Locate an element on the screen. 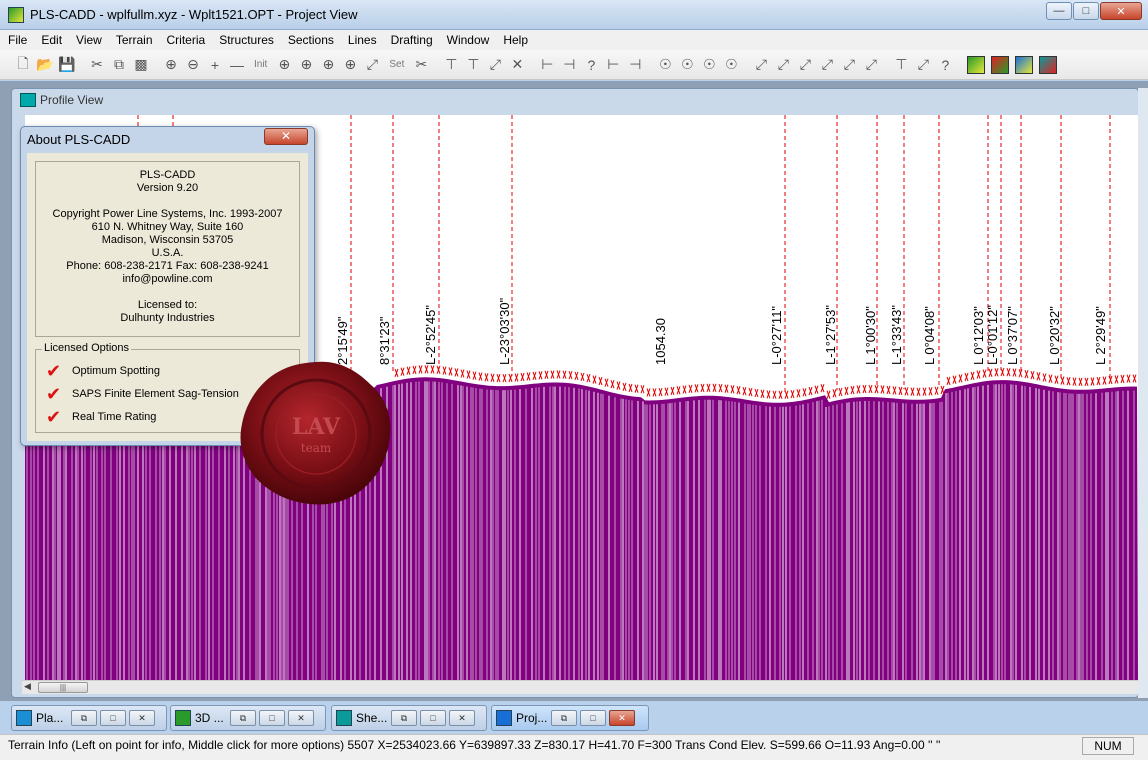 The image size is (1148, 760). terrain-tool-4-icon: ✕ is located at coordinates (517, 65).